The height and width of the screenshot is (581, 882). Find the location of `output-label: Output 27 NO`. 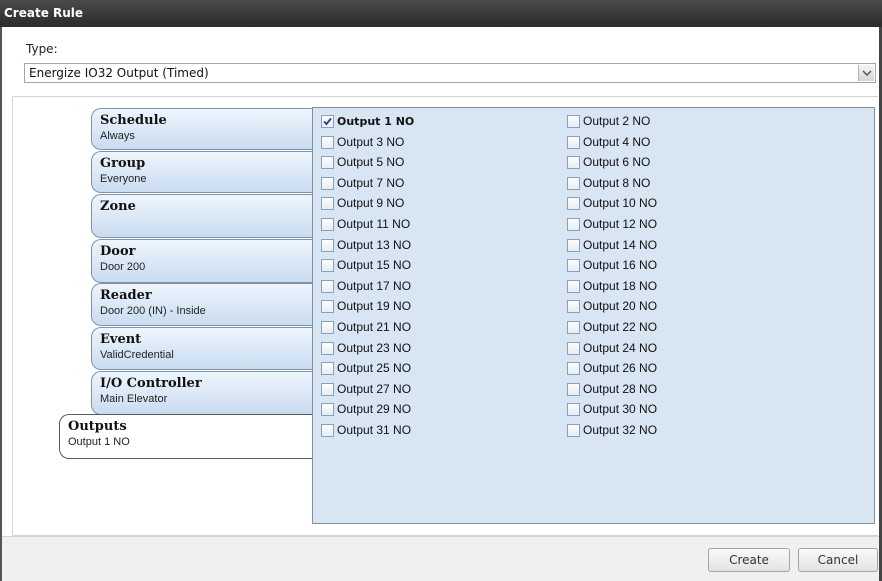

output-label: Output 27 NO is located at coordinates (374, 388).